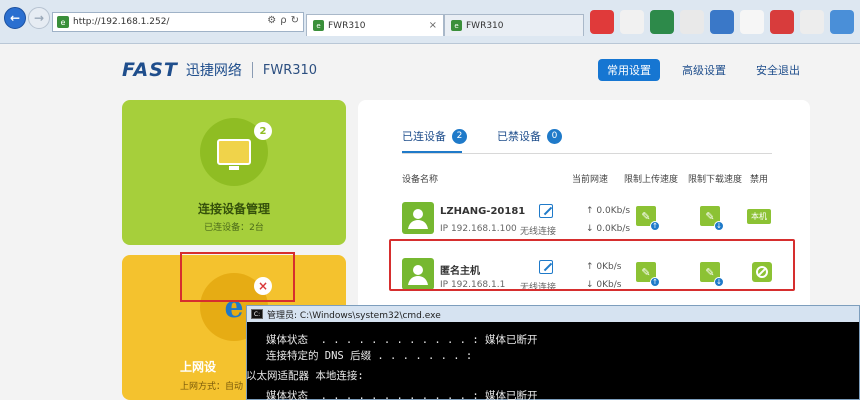 Image resolution: width=860 pixels, height=400 pixels. Describe the element at coordinates (759, 180) in the screenshot. I see `column-header: 禁用` at that location.